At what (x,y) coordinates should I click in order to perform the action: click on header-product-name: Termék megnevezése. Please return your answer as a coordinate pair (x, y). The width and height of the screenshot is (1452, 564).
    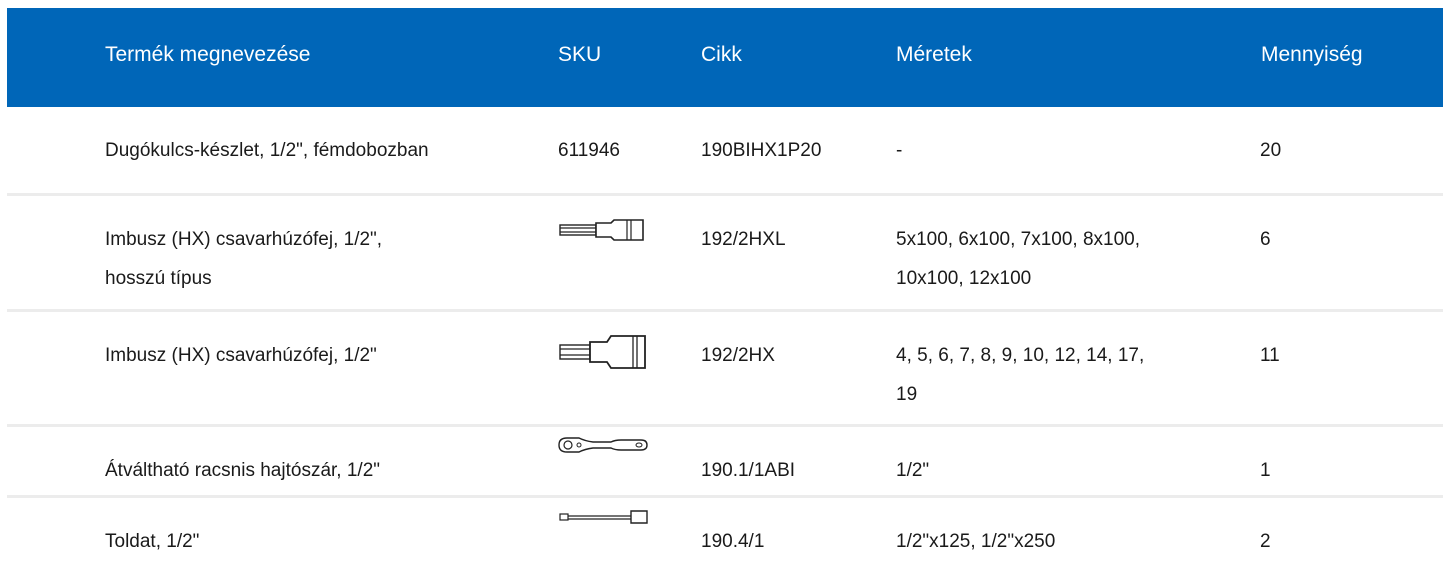
    Looking at the image, I should click on (208, 54).